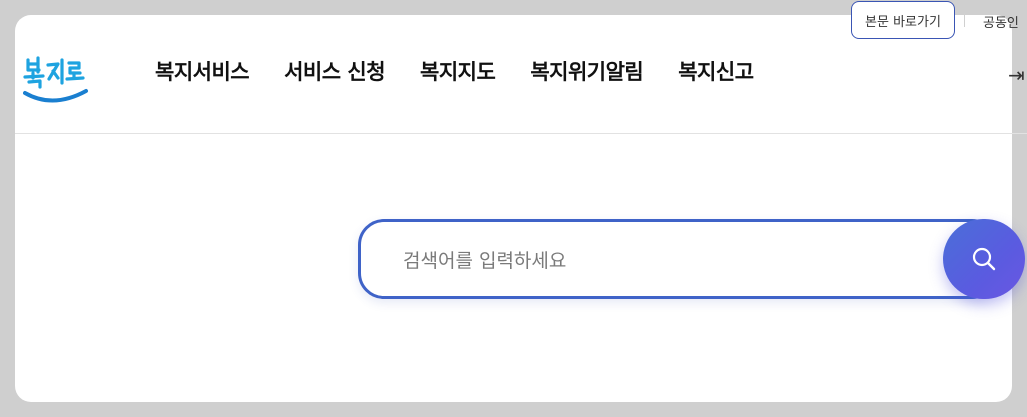 The width and height of the screenshot is (1027, 417). I want to click on search-input, so click(663, 261).